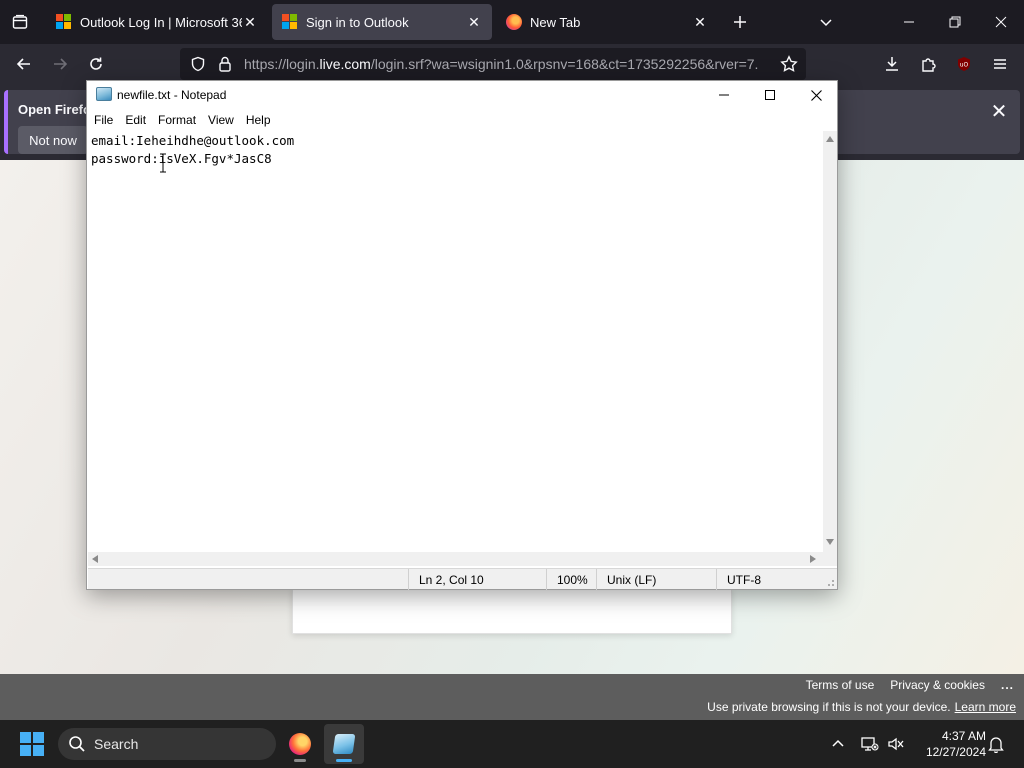 The width and height of the screenshot is (1024, 768). I want to click on shield-icon, so click(198, 65).